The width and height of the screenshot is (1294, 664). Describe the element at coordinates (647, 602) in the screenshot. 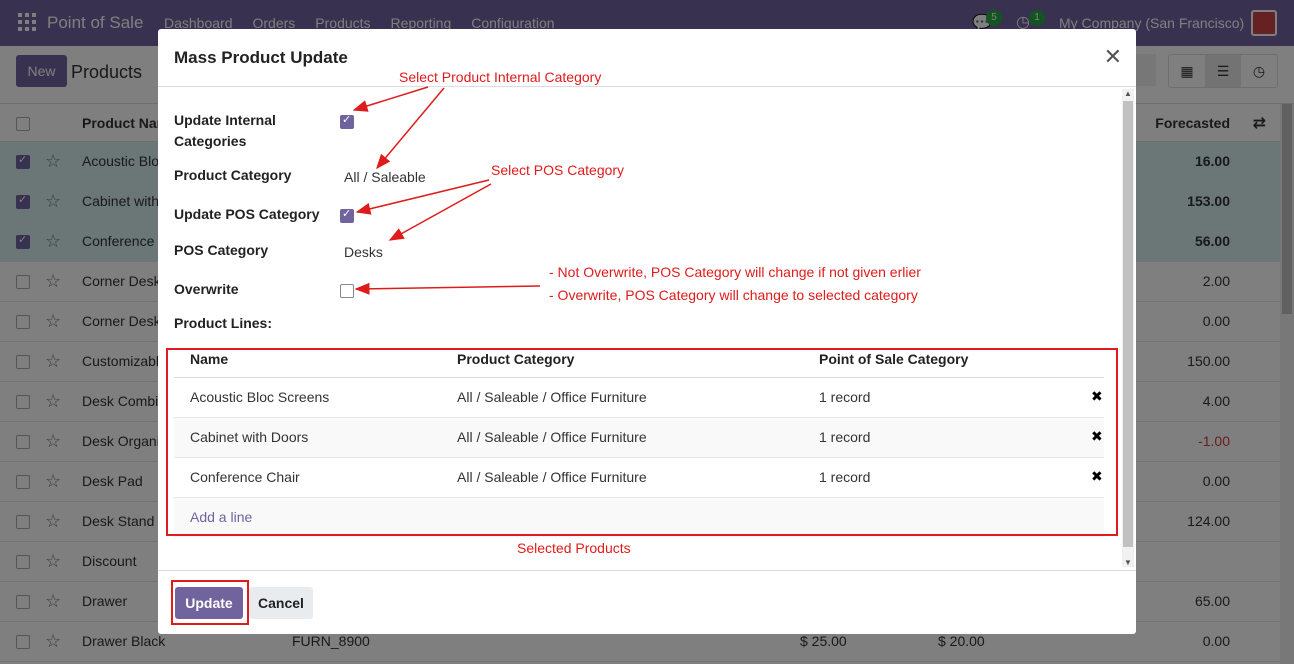

I see `modal-footer: Update Cancel` at that location.